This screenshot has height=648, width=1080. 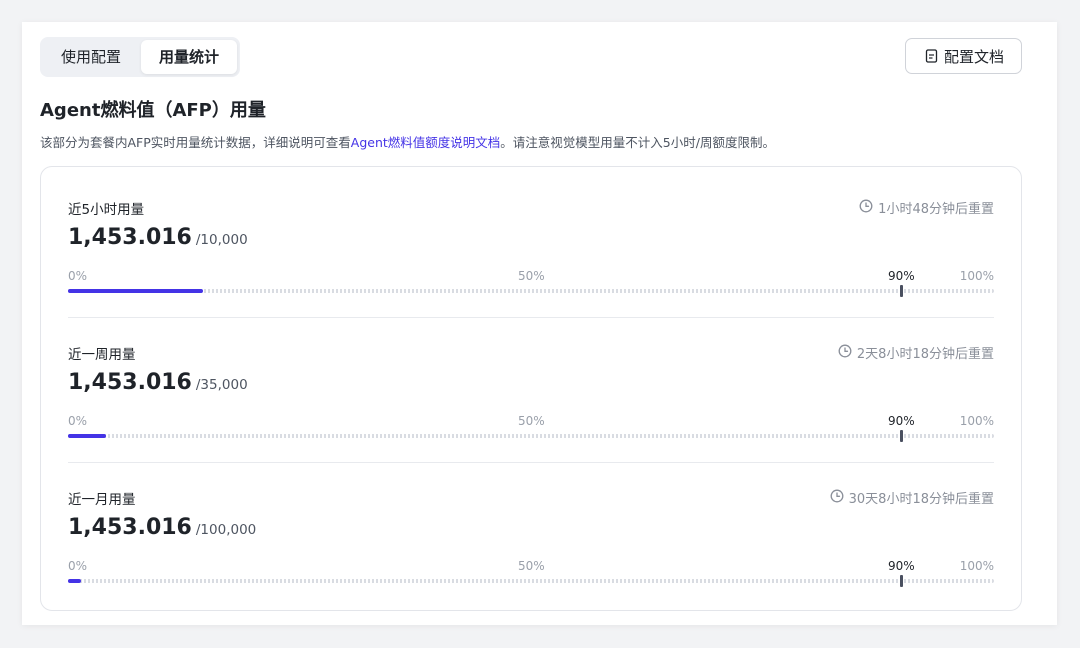 I want to click on description-text-before: 该部分为套餐内AFP实时用量统计数据，详细说明可查看, so click(x=195, y=142).